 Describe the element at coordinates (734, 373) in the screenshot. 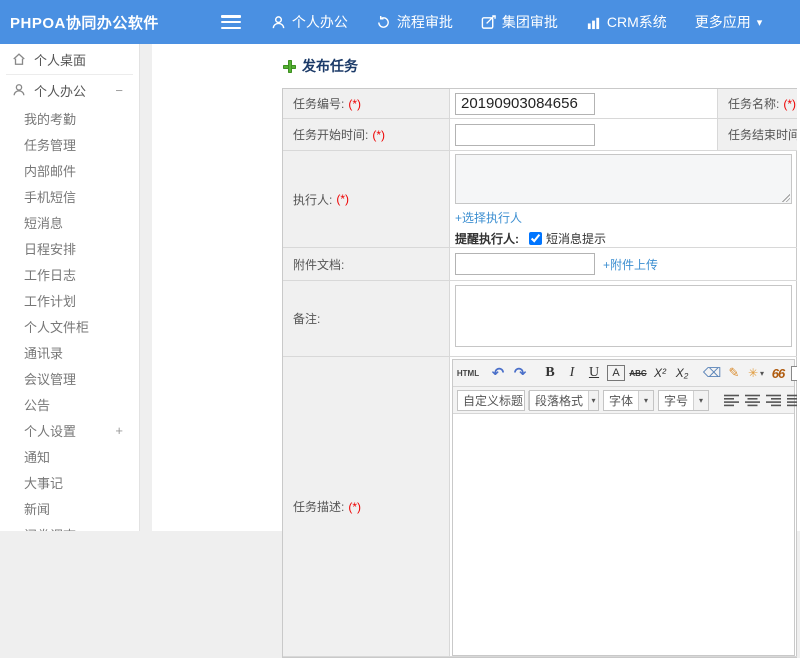

I see `format-brush-button: ✎` at that location.